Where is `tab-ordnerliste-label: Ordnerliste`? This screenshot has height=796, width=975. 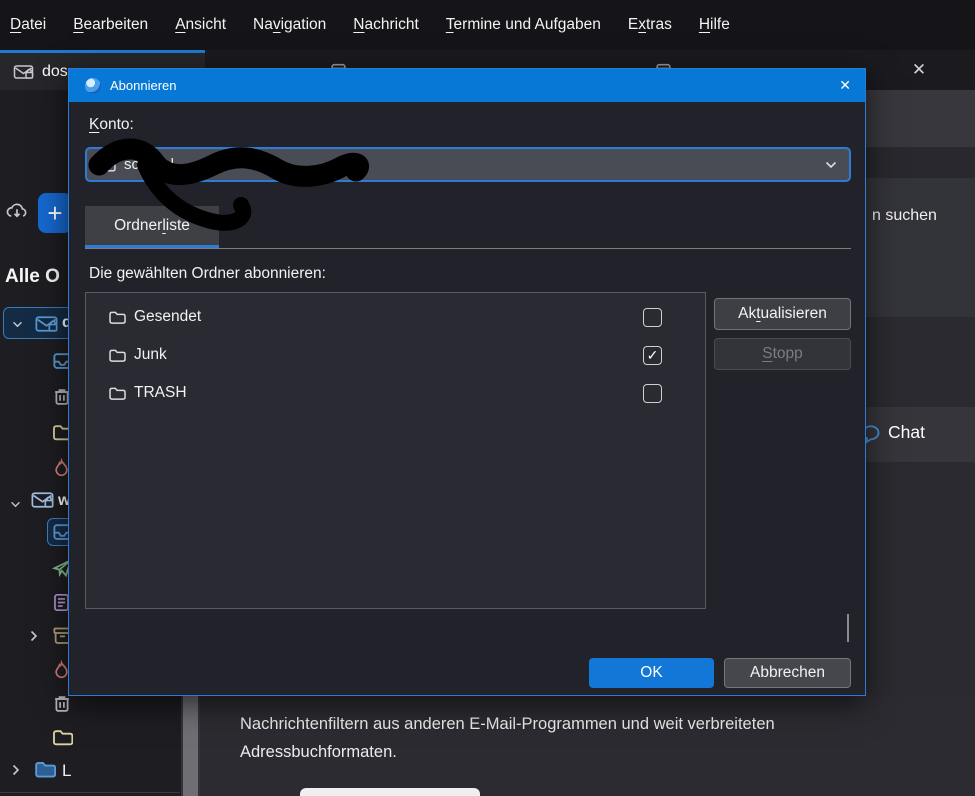 tab-ordnerliste-label: Ordnerliste is located at coordinates (152, 225).